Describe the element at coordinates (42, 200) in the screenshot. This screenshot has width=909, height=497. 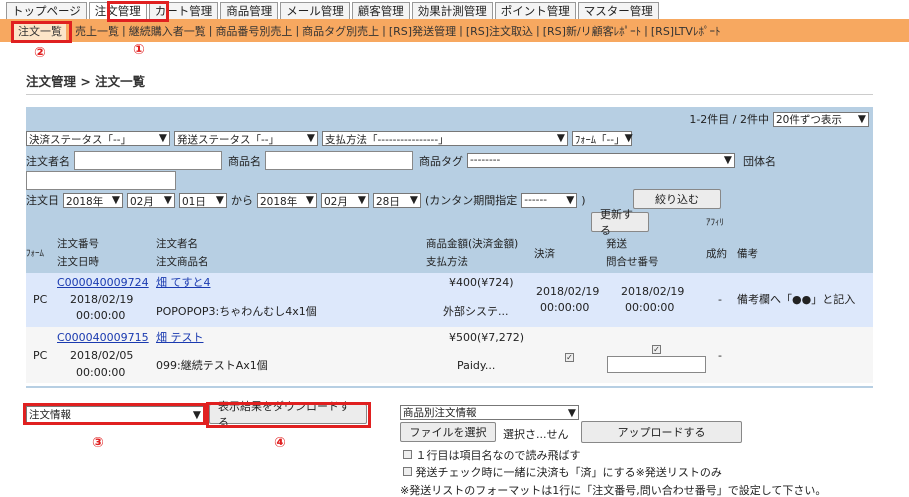
I see `date-label: 注文日` at that location.